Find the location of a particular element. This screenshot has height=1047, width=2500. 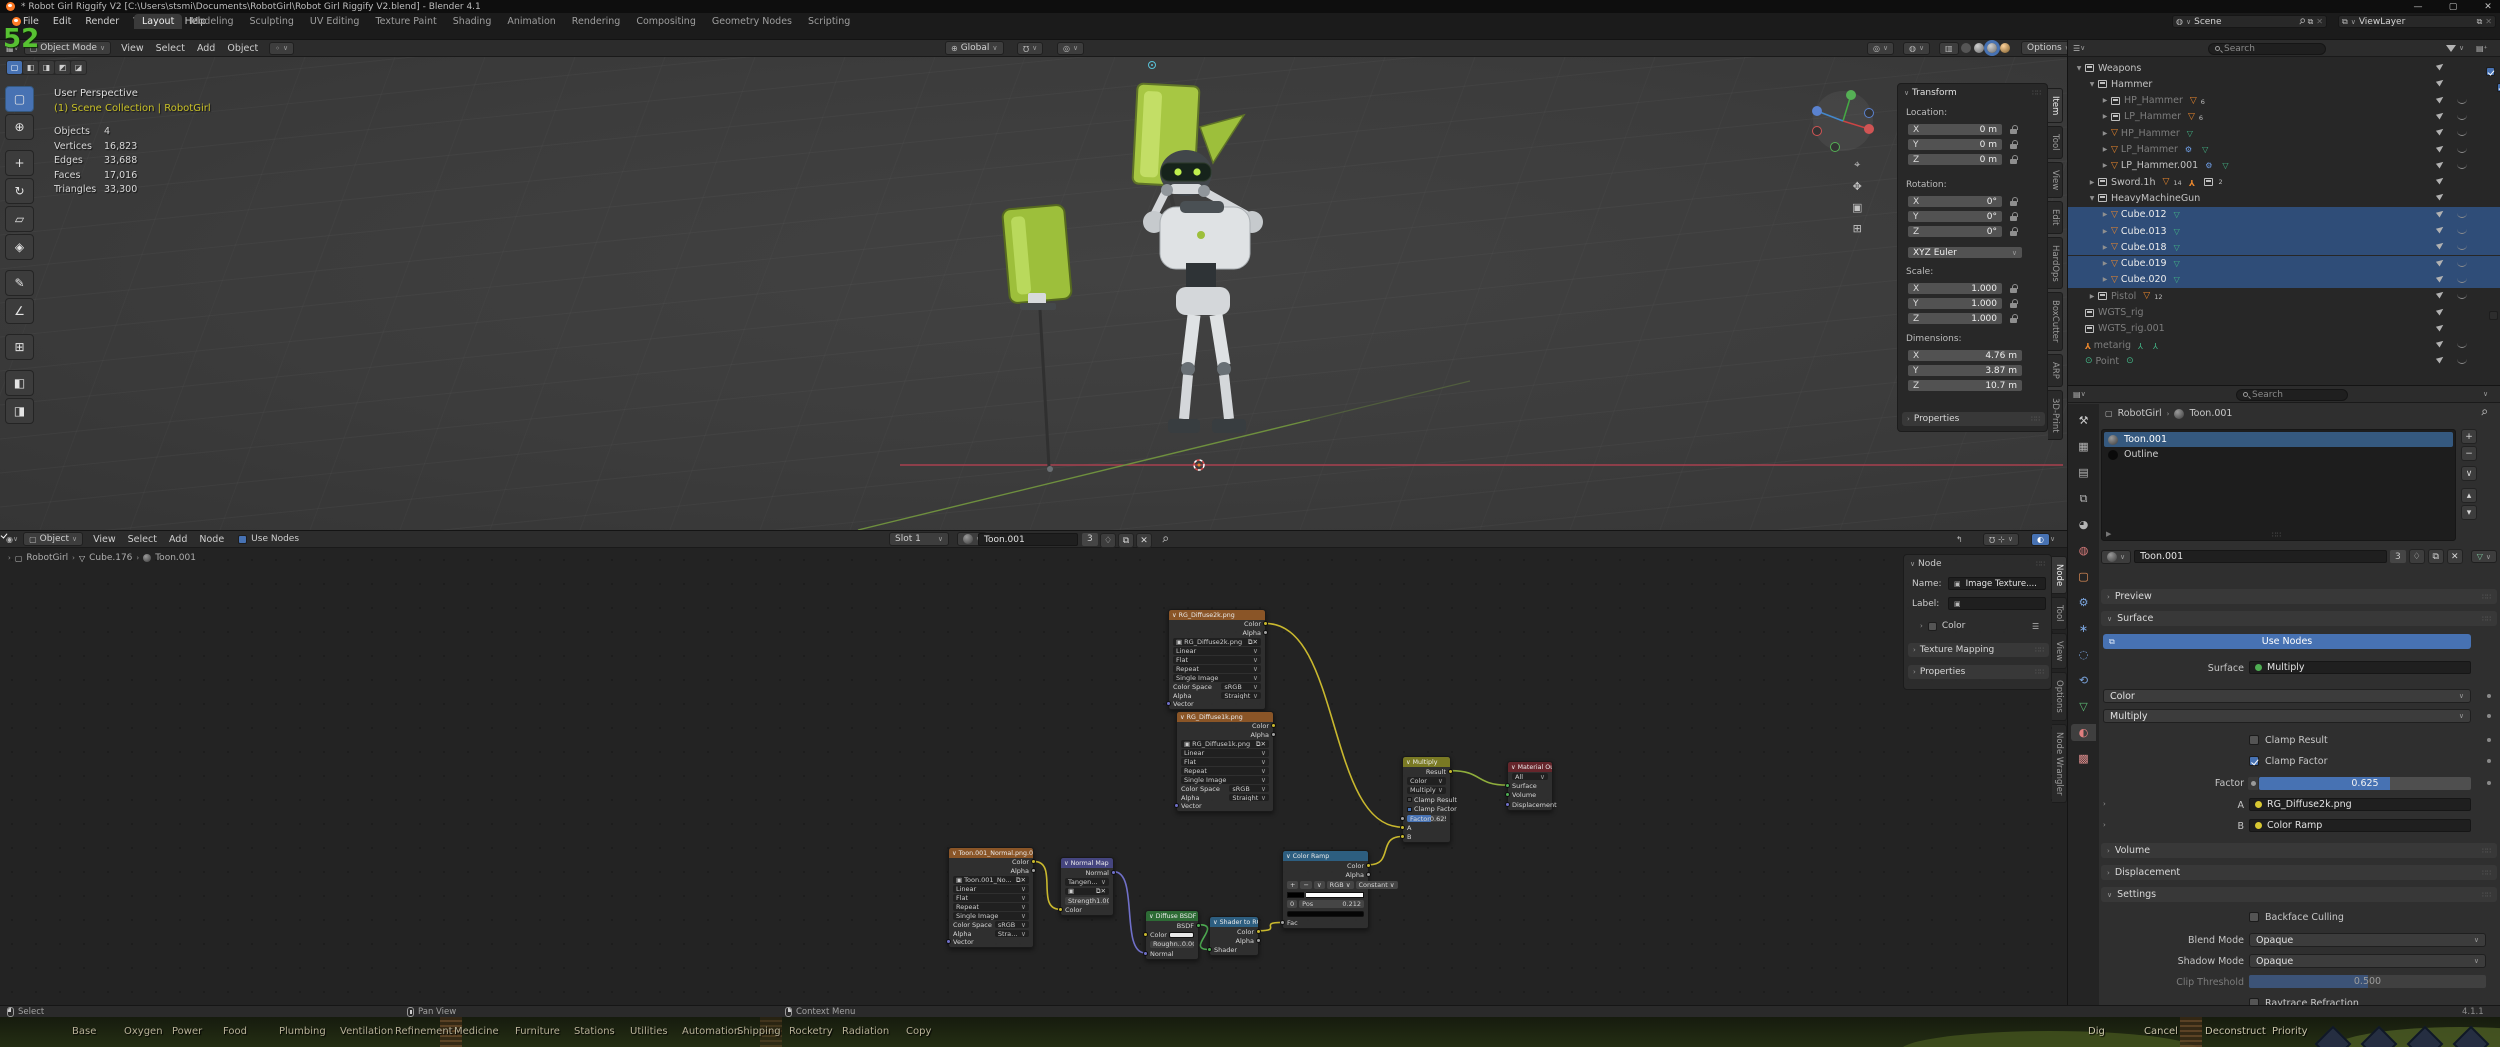

material-slot-list: Toon.001 Outline ▶ ∷∷ is located at coordinates (2278, 485).